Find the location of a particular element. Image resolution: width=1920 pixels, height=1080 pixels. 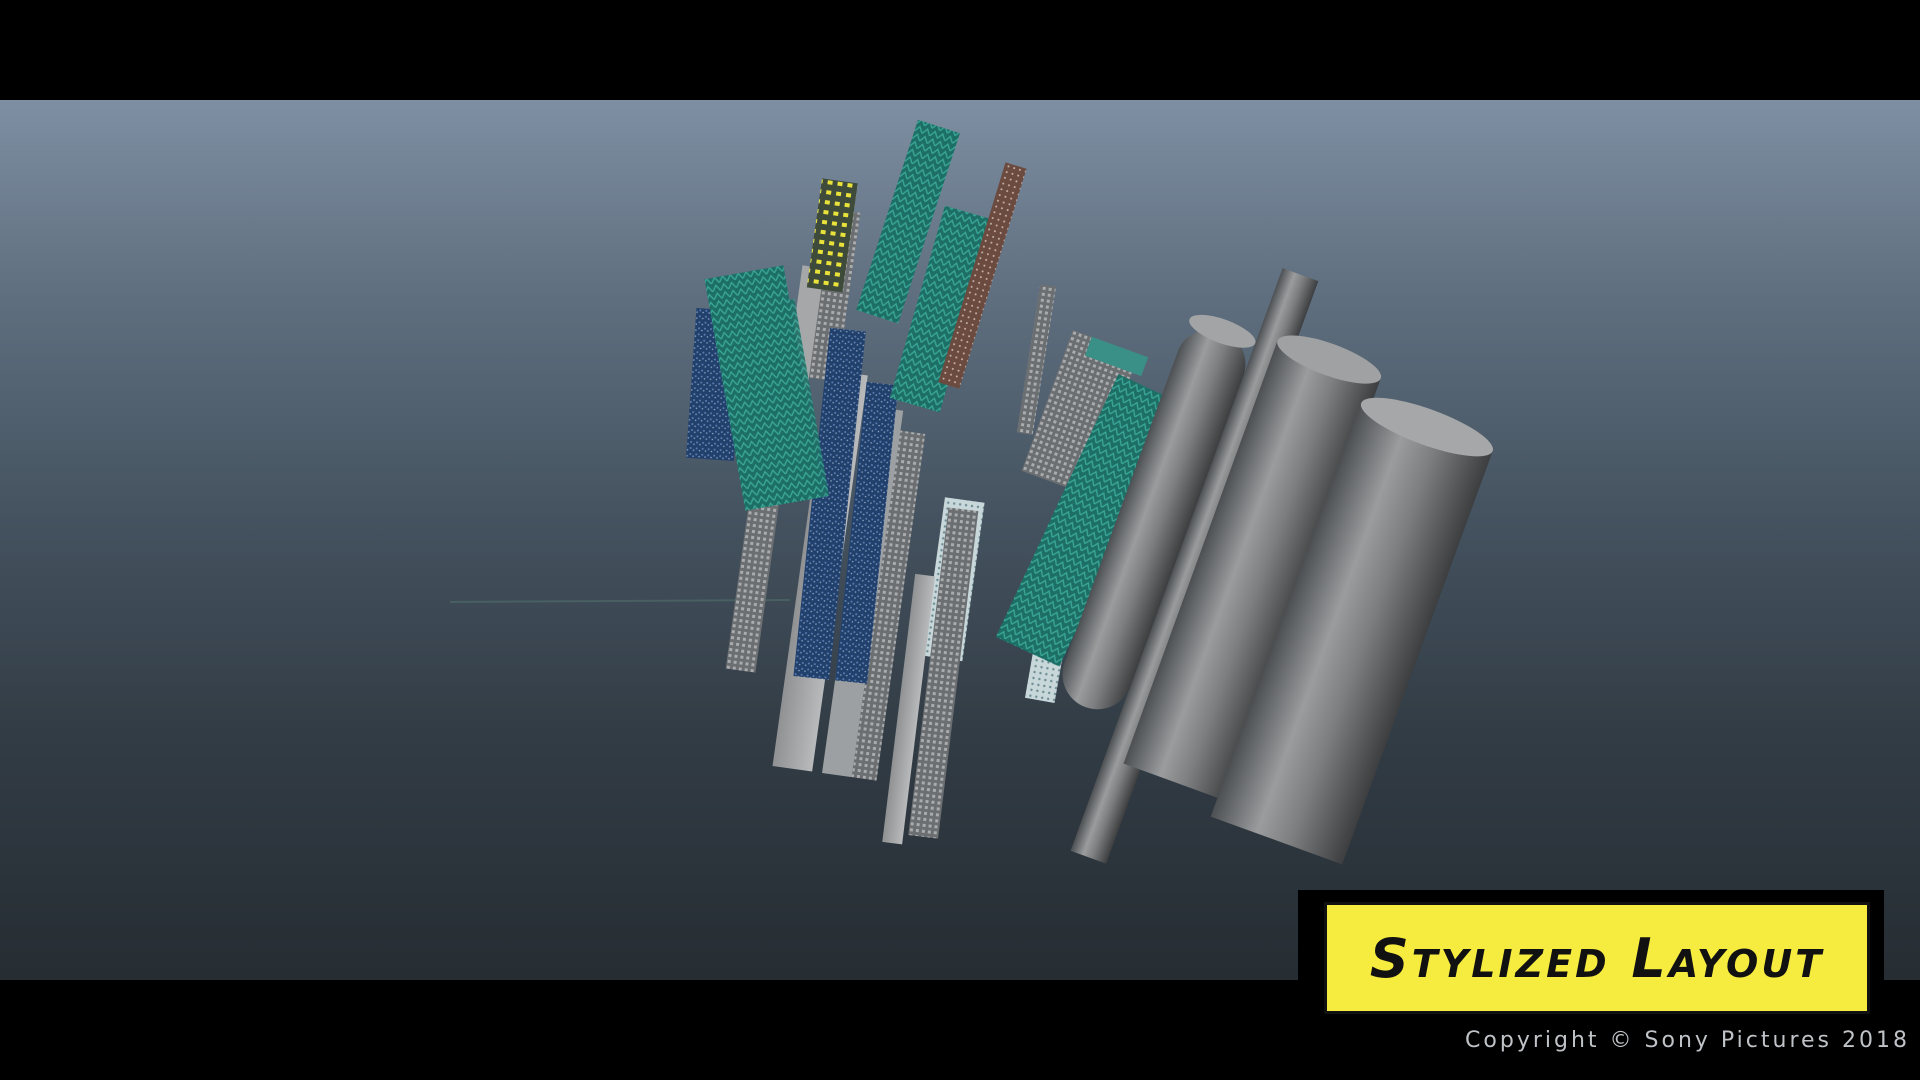

copyright-text: Copyright © Sony Pictures 2018 is located at coordinates (1687, 1040).